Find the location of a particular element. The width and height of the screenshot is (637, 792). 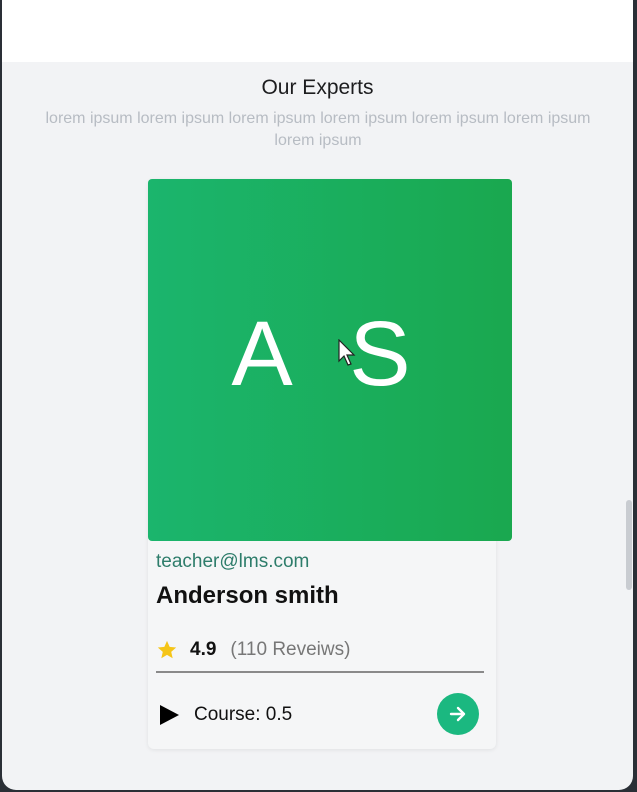

section-title: Our Experts is located at coordinates (317, 87).